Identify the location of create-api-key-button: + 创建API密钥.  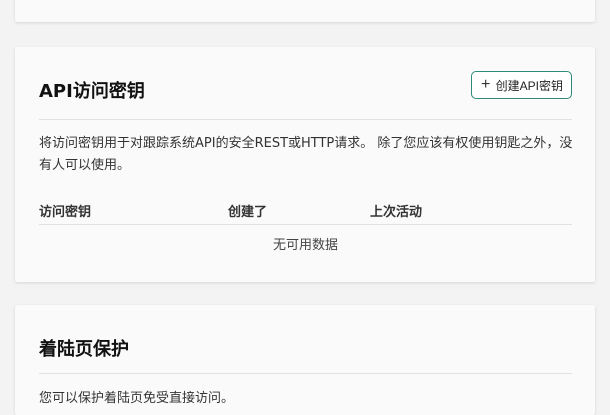
(521, 85).